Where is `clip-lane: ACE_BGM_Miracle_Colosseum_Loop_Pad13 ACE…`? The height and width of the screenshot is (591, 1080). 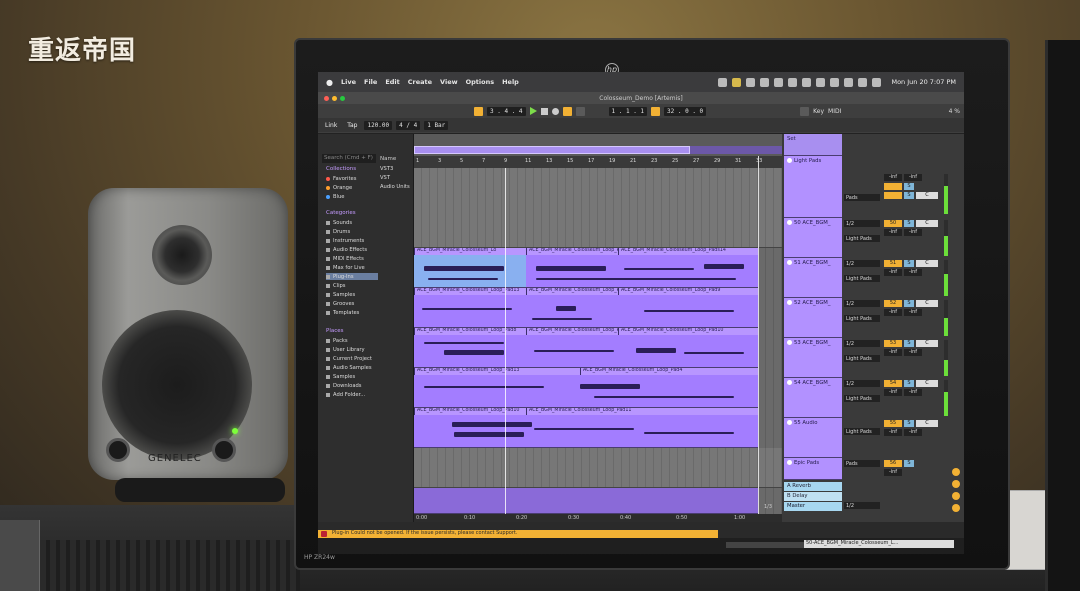
clip-lane: ACE_BGM_Miracle_Colosseum_Loop_Pad13 ACE… is located at coordinates (586, 308).